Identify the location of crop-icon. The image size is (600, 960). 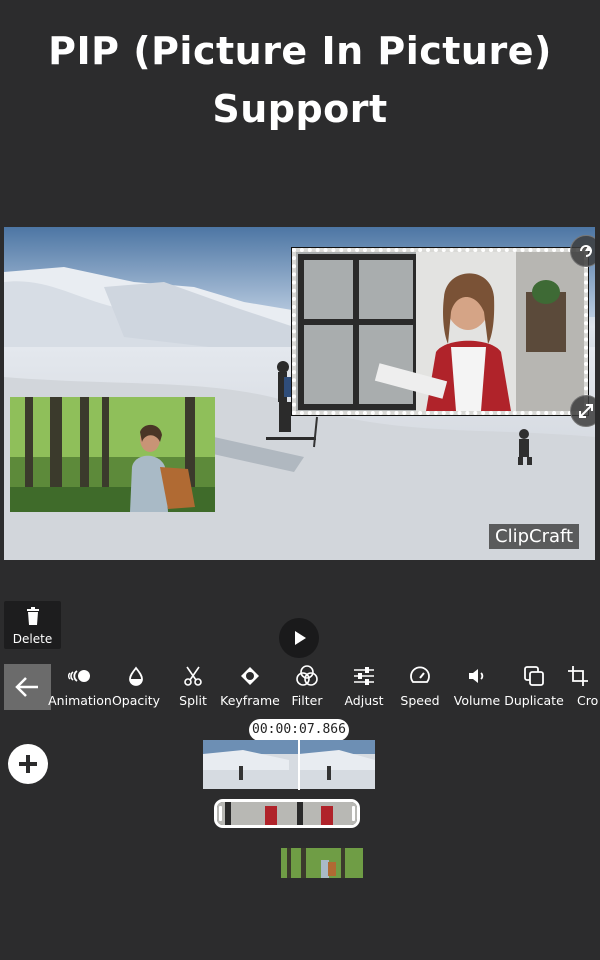
(578, 676).